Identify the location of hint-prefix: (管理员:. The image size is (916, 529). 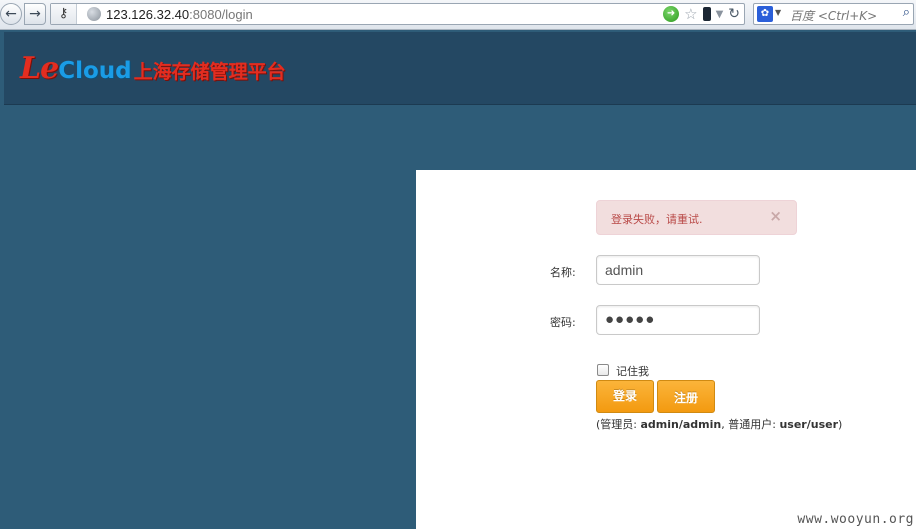
(618, 424).